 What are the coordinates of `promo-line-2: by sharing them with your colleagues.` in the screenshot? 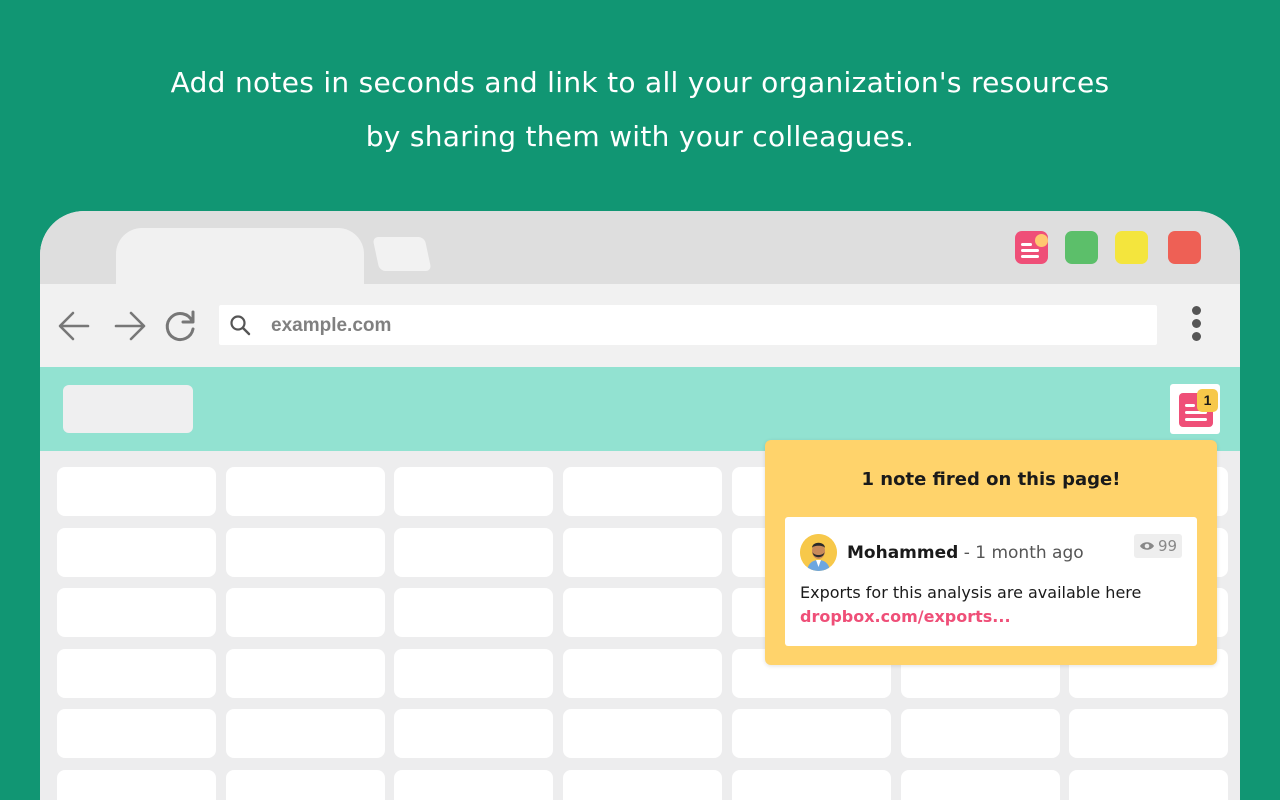 It's located at (640, 136).